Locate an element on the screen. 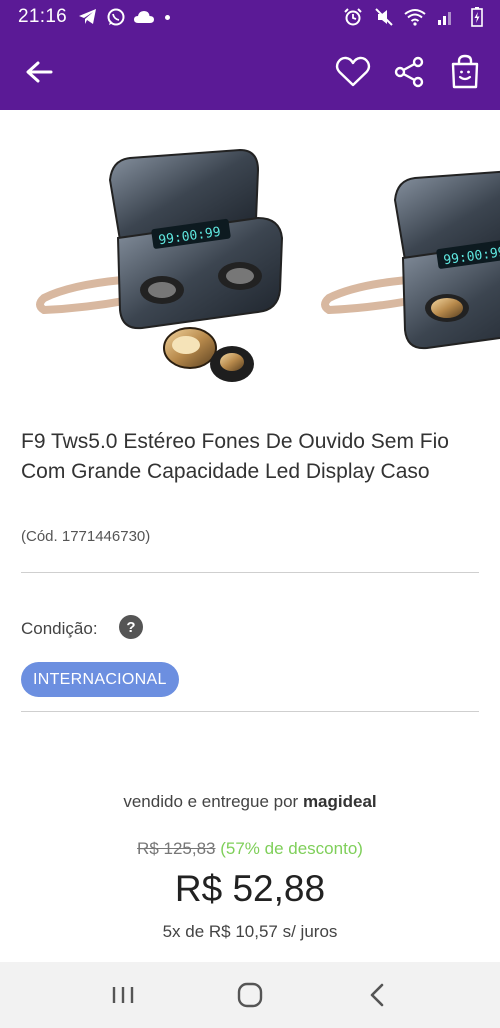  cloud-icon is located at coordinates (144, 17).